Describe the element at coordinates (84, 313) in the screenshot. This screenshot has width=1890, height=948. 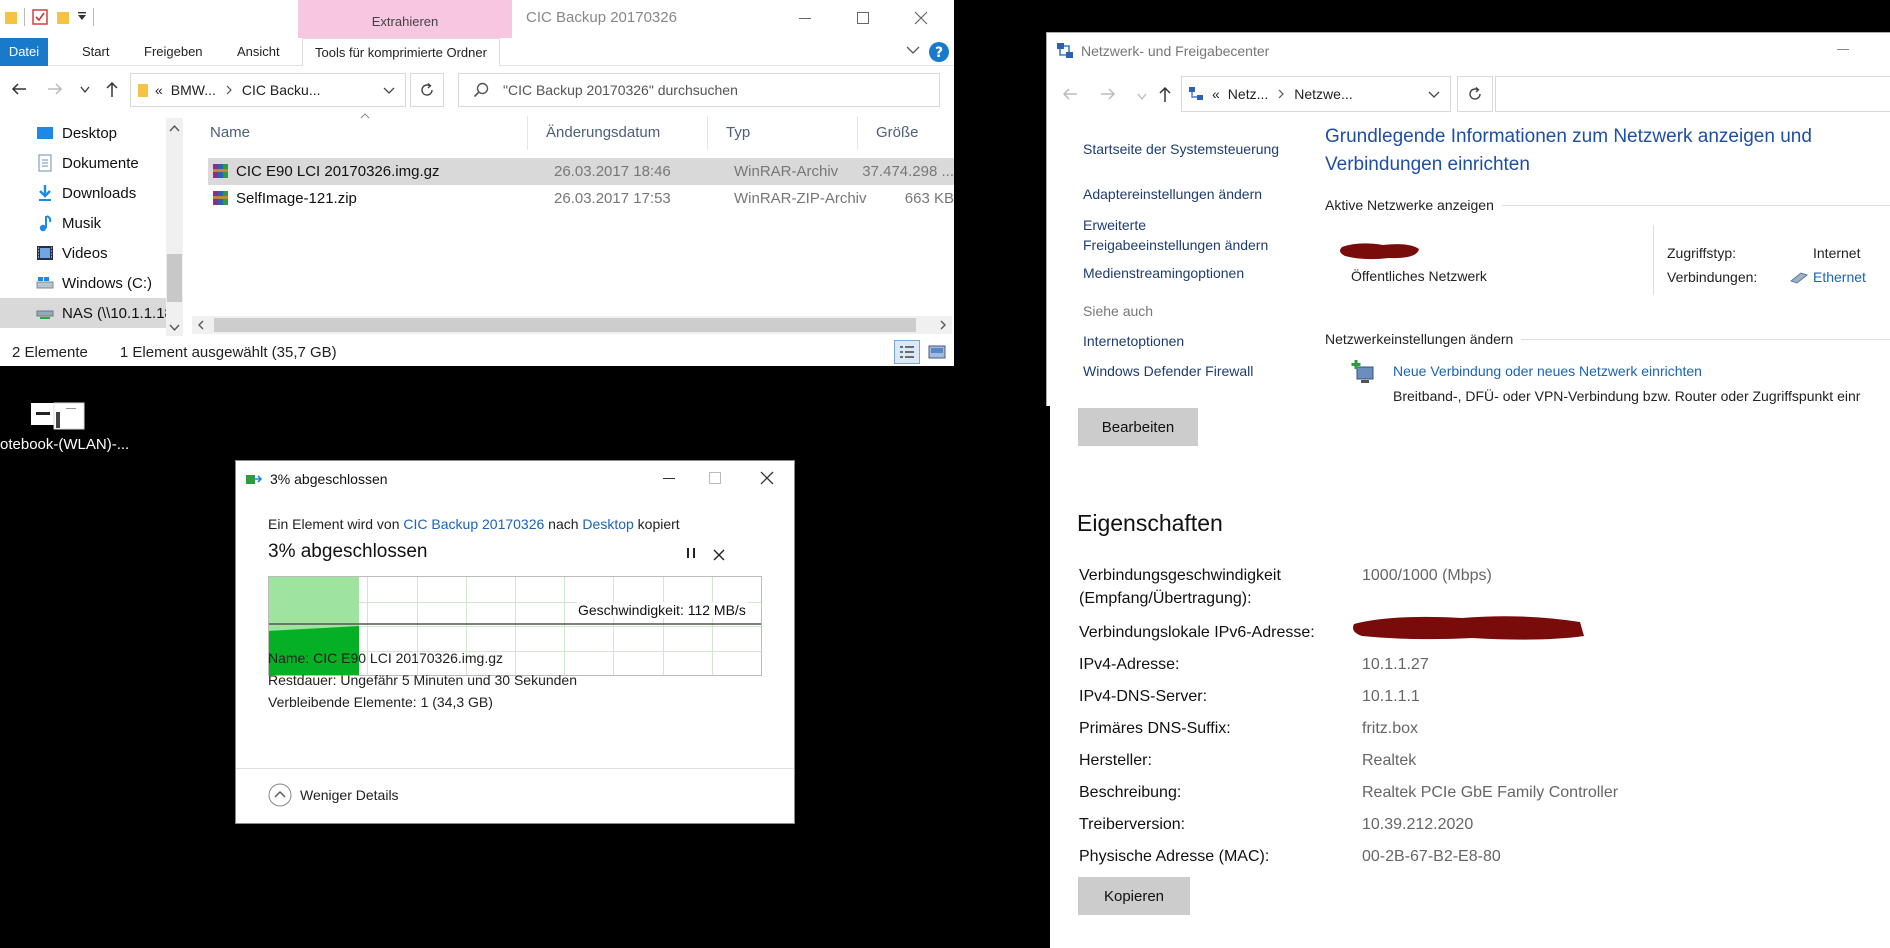
I see `nav-item-nas: NAS (\\10.1.1.18` at that location.